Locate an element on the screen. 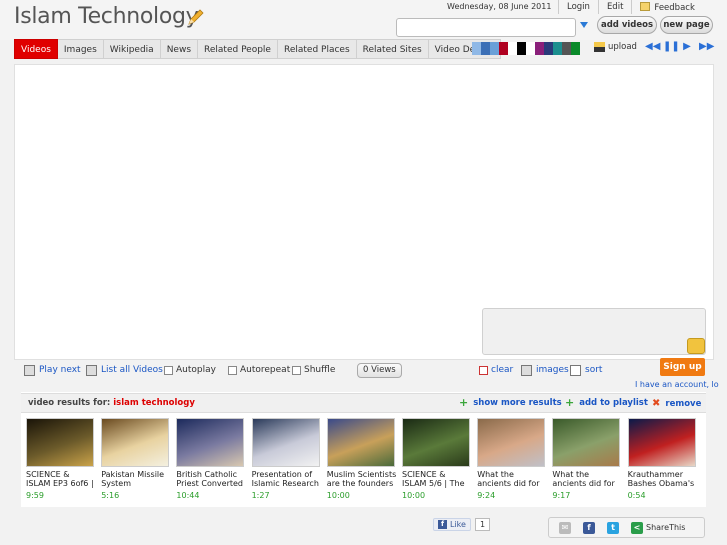 This screenshot has width=727, height=545. play-next-control: Play next is located at coordinates (52, 370).